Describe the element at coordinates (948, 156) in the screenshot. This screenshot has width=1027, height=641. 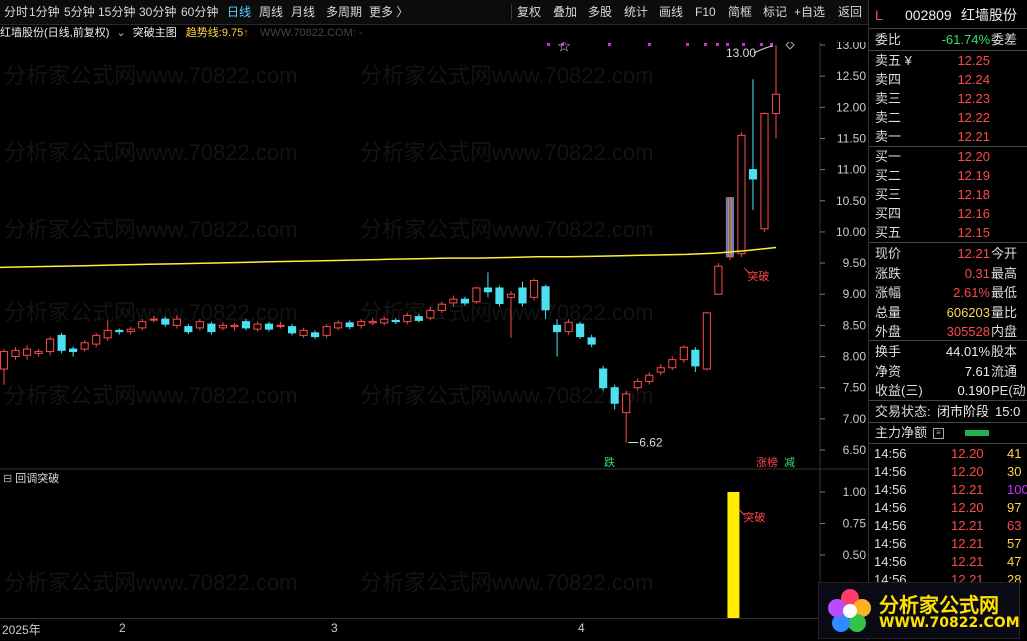
I see `buy-level-row: 买一 12.20` at that location.